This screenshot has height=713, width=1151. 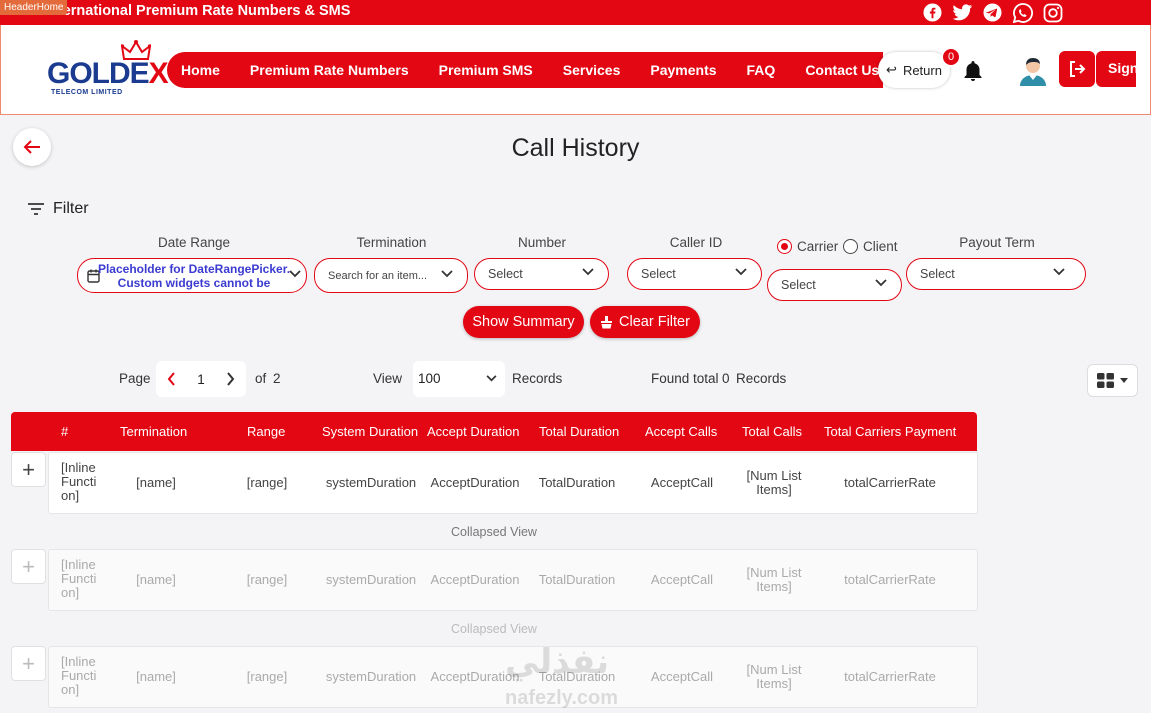 What do you see at coordinates (1124, 380) in the screenshot?
I see `caret-down-icon` at bounding box center [1124, 380].